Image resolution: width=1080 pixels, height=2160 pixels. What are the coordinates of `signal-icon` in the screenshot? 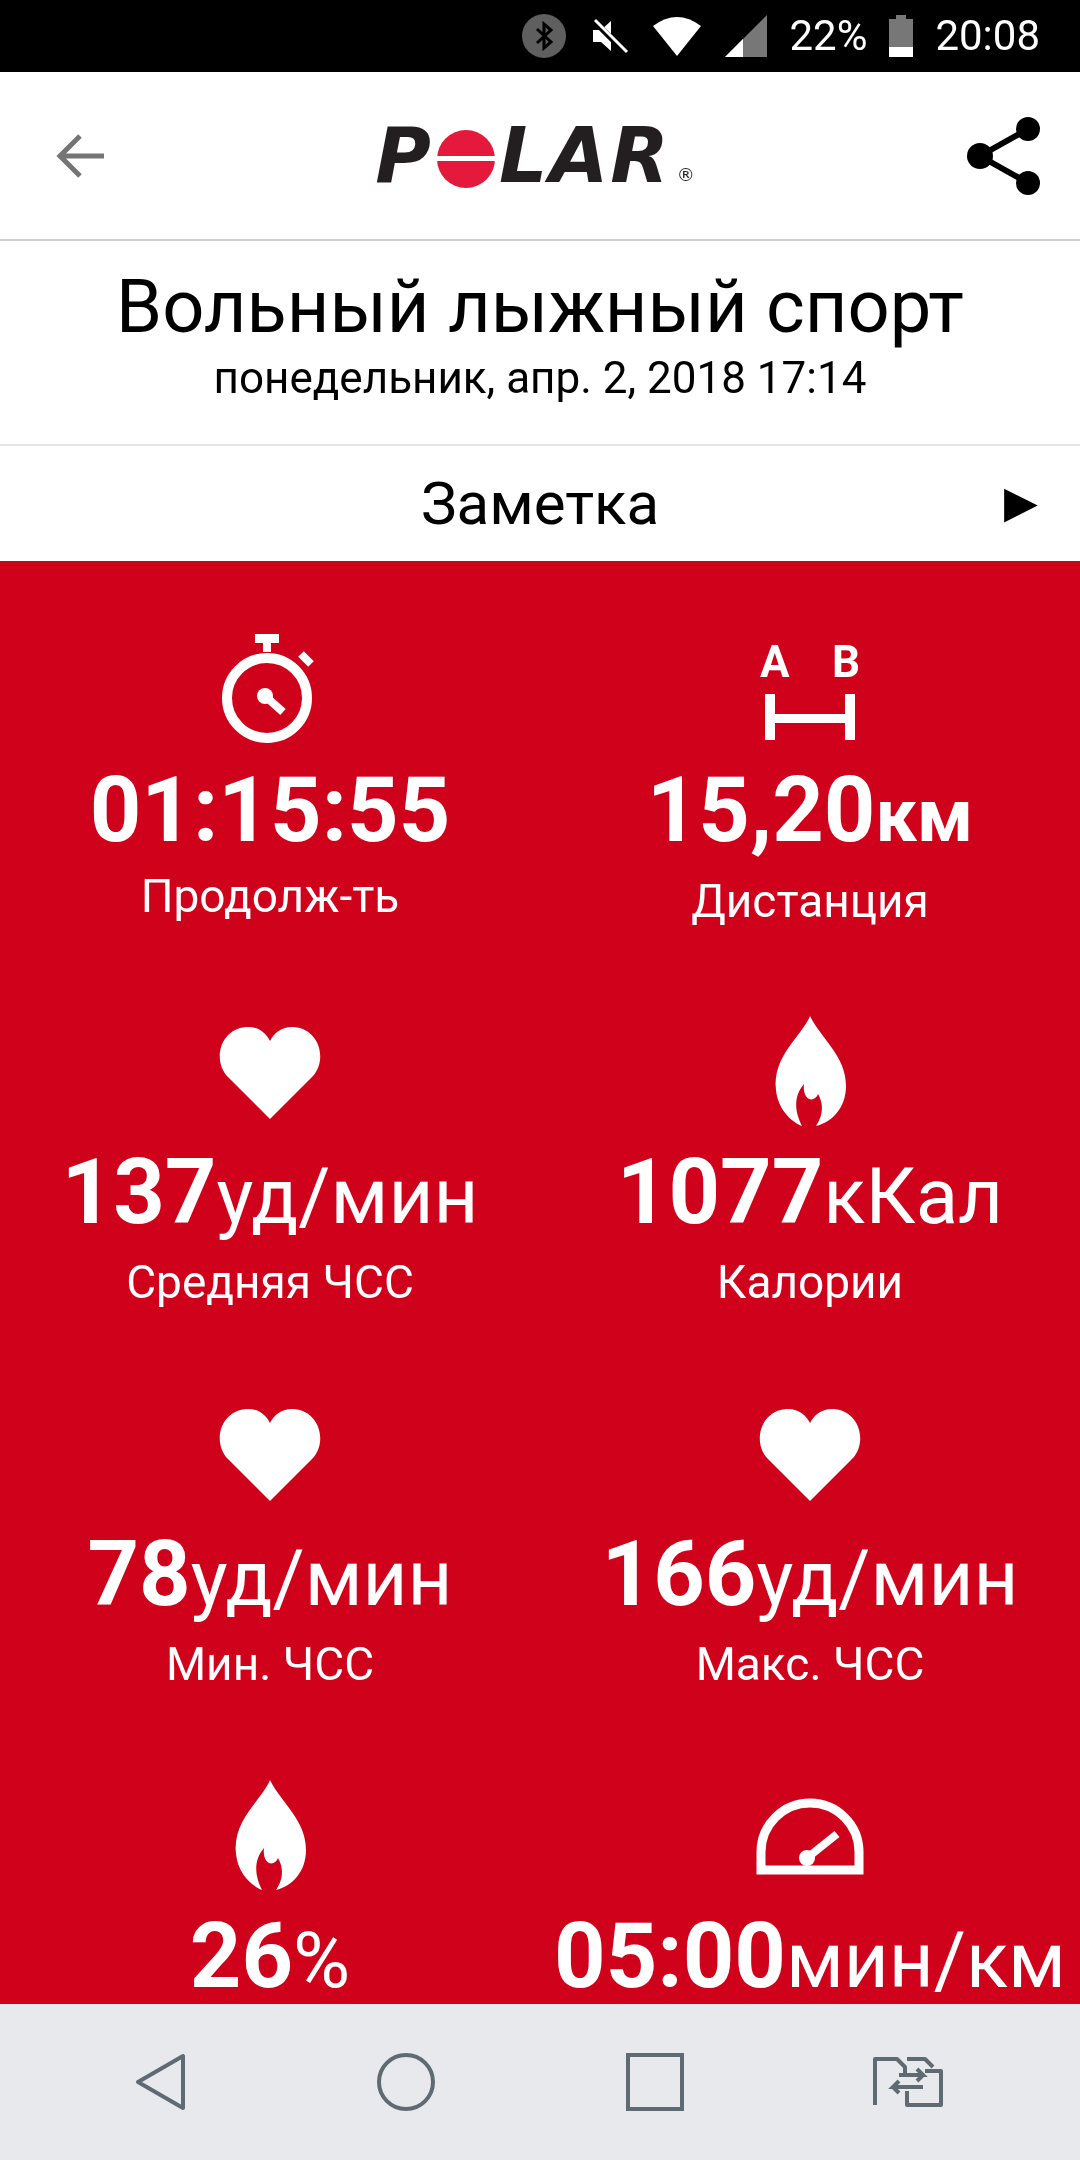 It's located at (746, 36).